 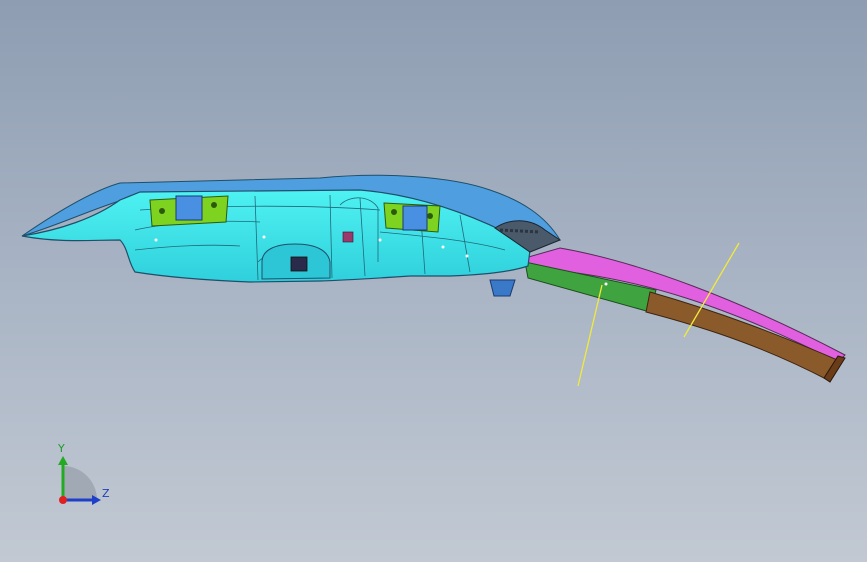 What do you see at coordinates (106, 493) in the screenshot?
I see `z-axis-label: Z` at bounding box center [106, 493].